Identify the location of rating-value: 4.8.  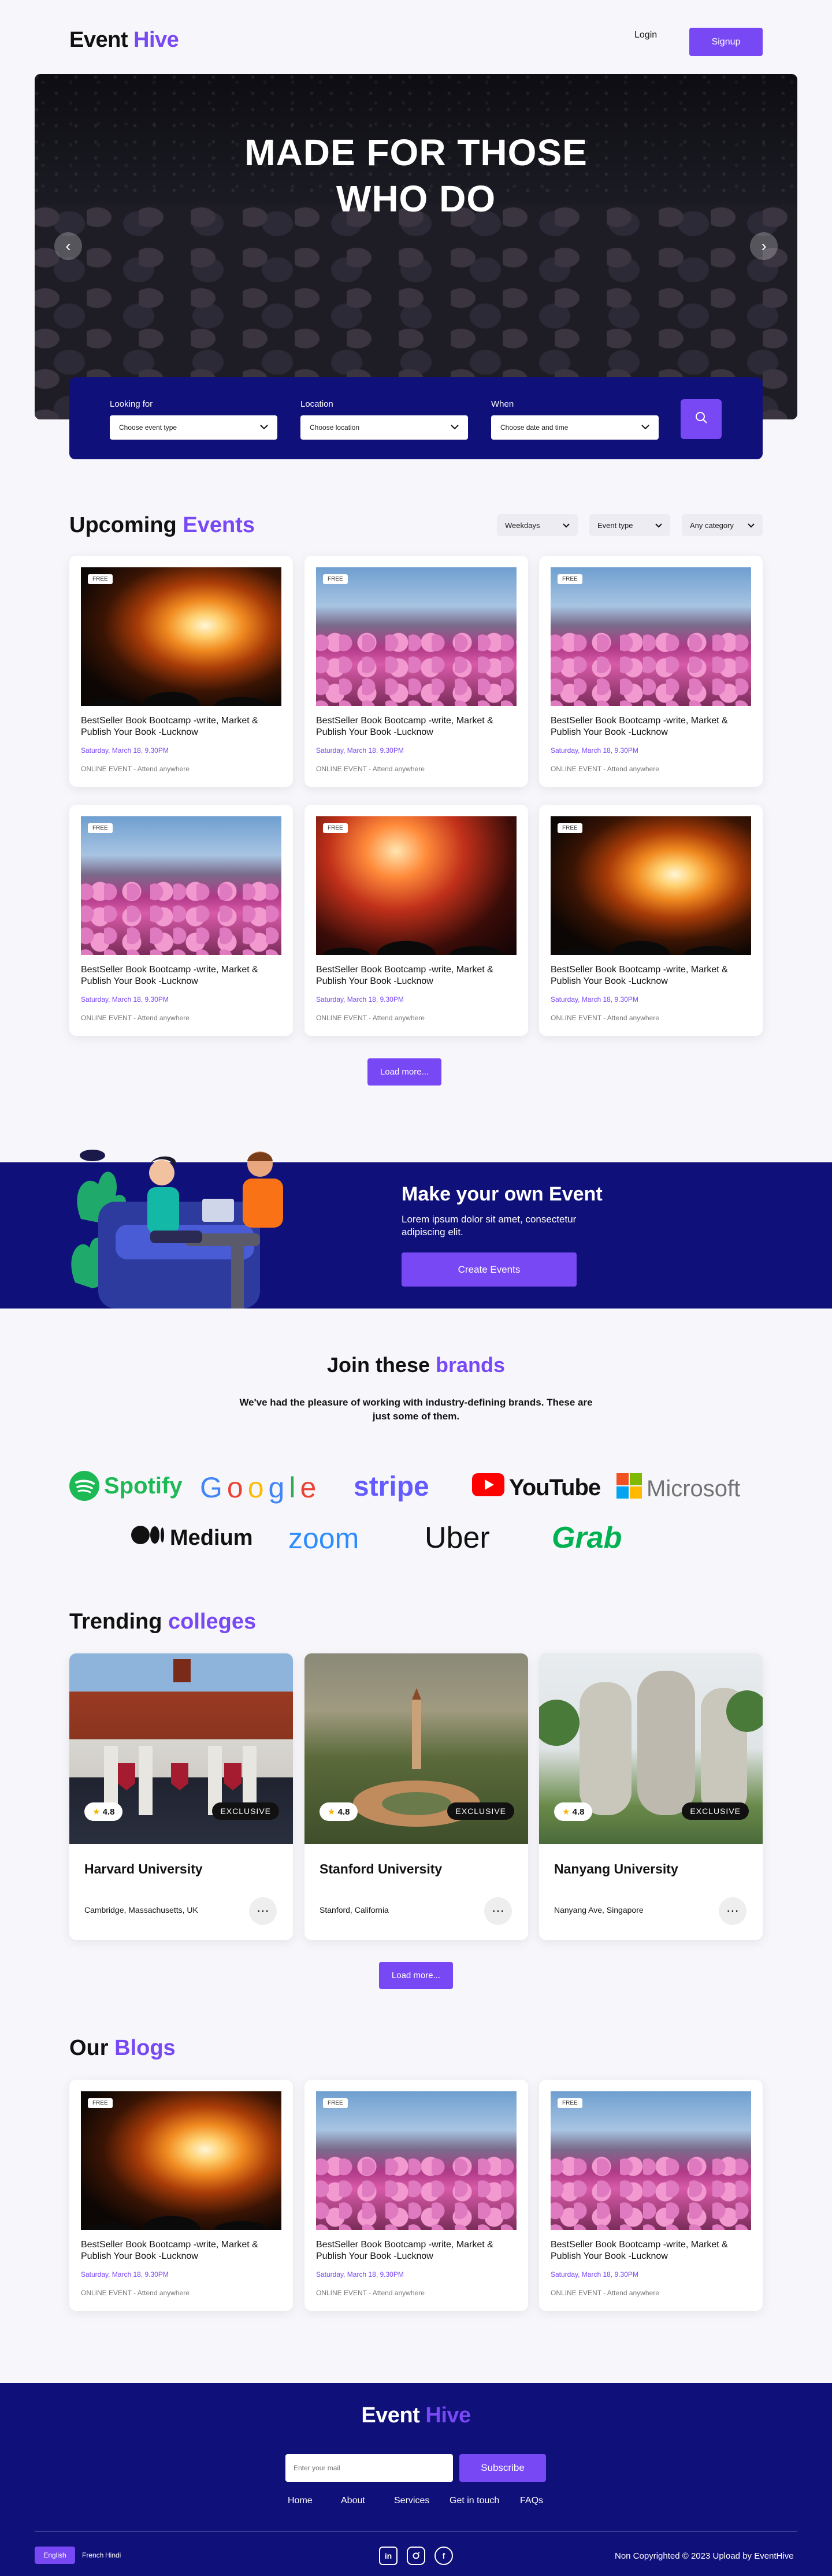
(108, 1812).